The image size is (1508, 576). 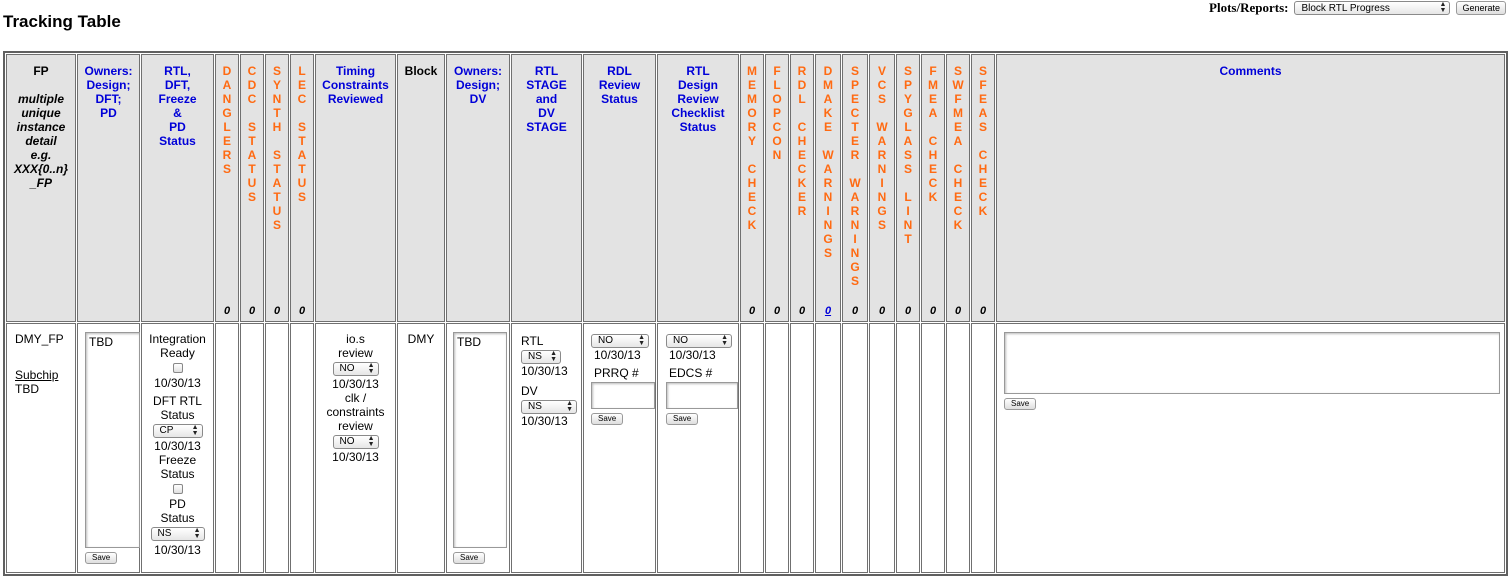 I want to click on header-vertical-label: DANGLERS, so click(x=227, y=115).